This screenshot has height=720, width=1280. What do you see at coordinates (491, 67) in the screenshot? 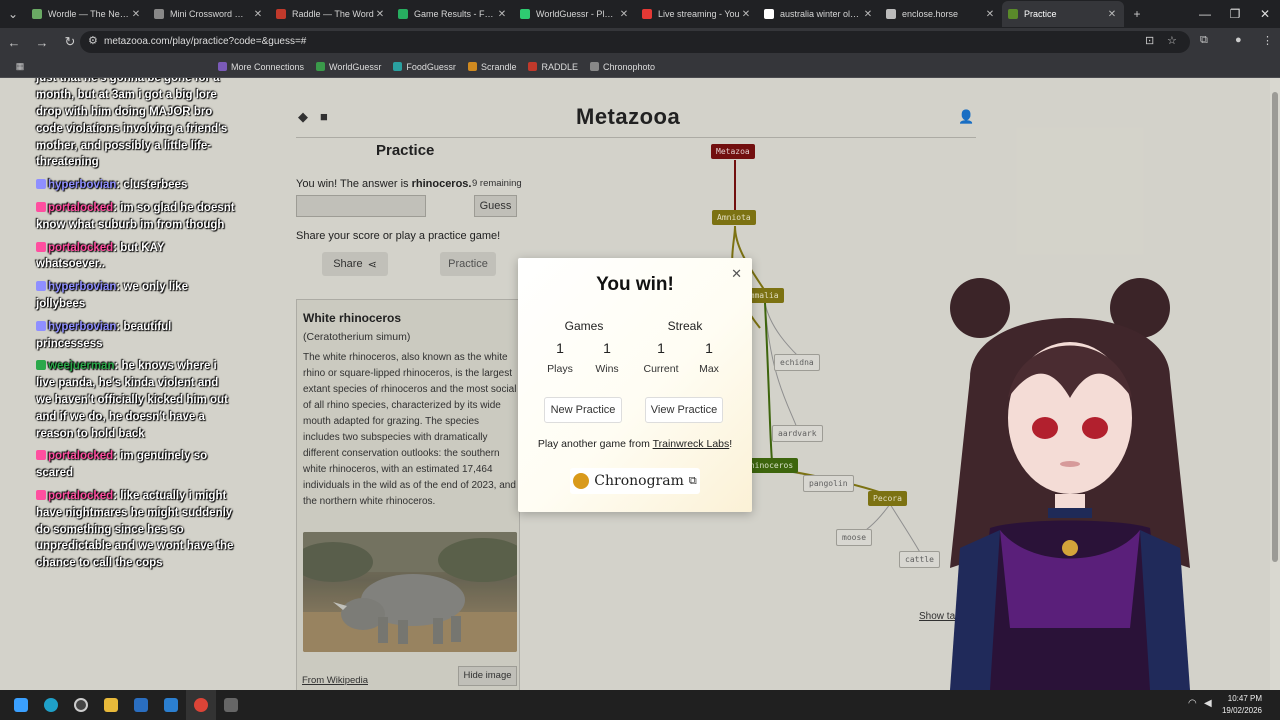
I see `bookmark-item: Scrandle` at bounding box center [491, 67].